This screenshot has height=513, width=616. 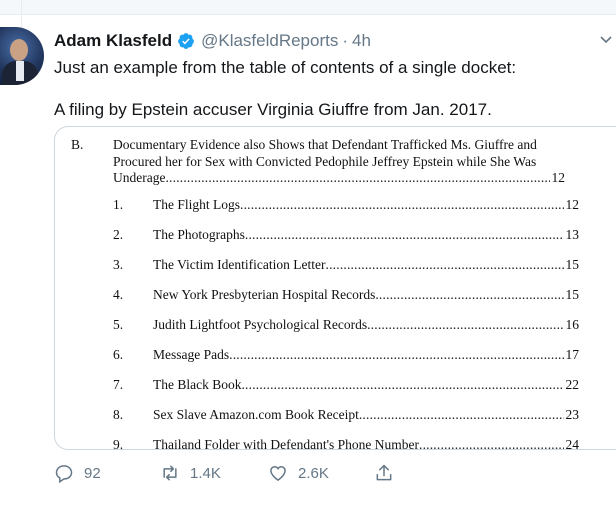 I want to click on like-icon, so click(x=278, y=473).